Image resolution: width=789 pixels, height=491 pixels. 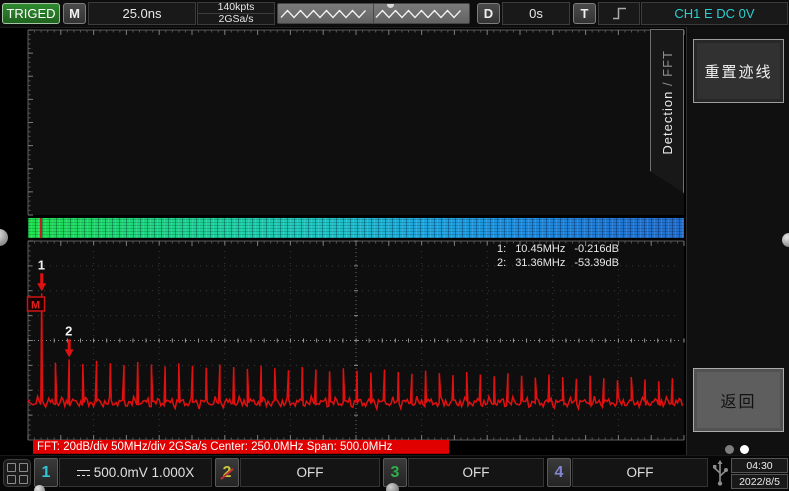 What do you see at coordinates (785, 240) in the screenshot?
I see `right-bezel-knob-dot` at bounding box center [785, 240].